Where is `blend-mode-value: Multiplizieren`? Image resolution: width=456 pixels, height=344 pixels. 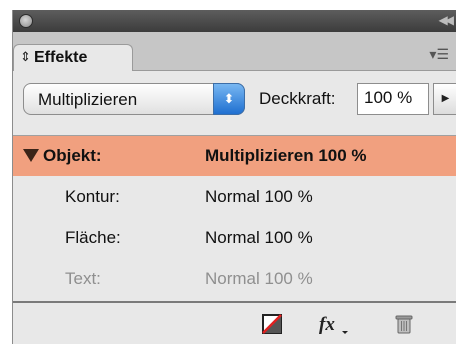
blend-mode-value: Multiplizieren is located at coordinates (88, 99).